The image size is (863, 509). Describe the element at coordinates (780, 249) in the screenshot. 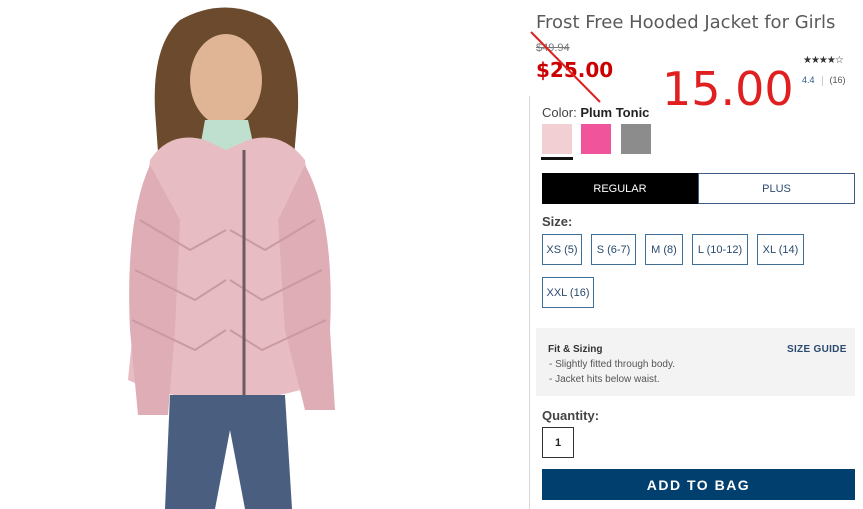

I see `size-xl-button: XL (14)` at that location.